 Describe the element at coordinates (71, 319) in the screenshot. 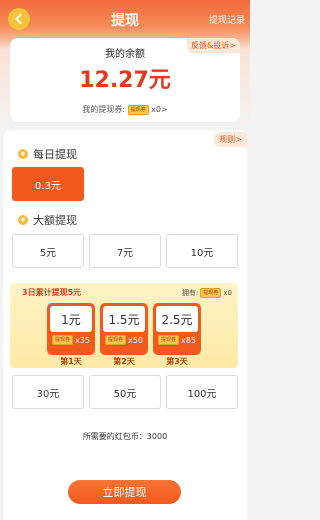

I see `day-amount: 1元` at that location.